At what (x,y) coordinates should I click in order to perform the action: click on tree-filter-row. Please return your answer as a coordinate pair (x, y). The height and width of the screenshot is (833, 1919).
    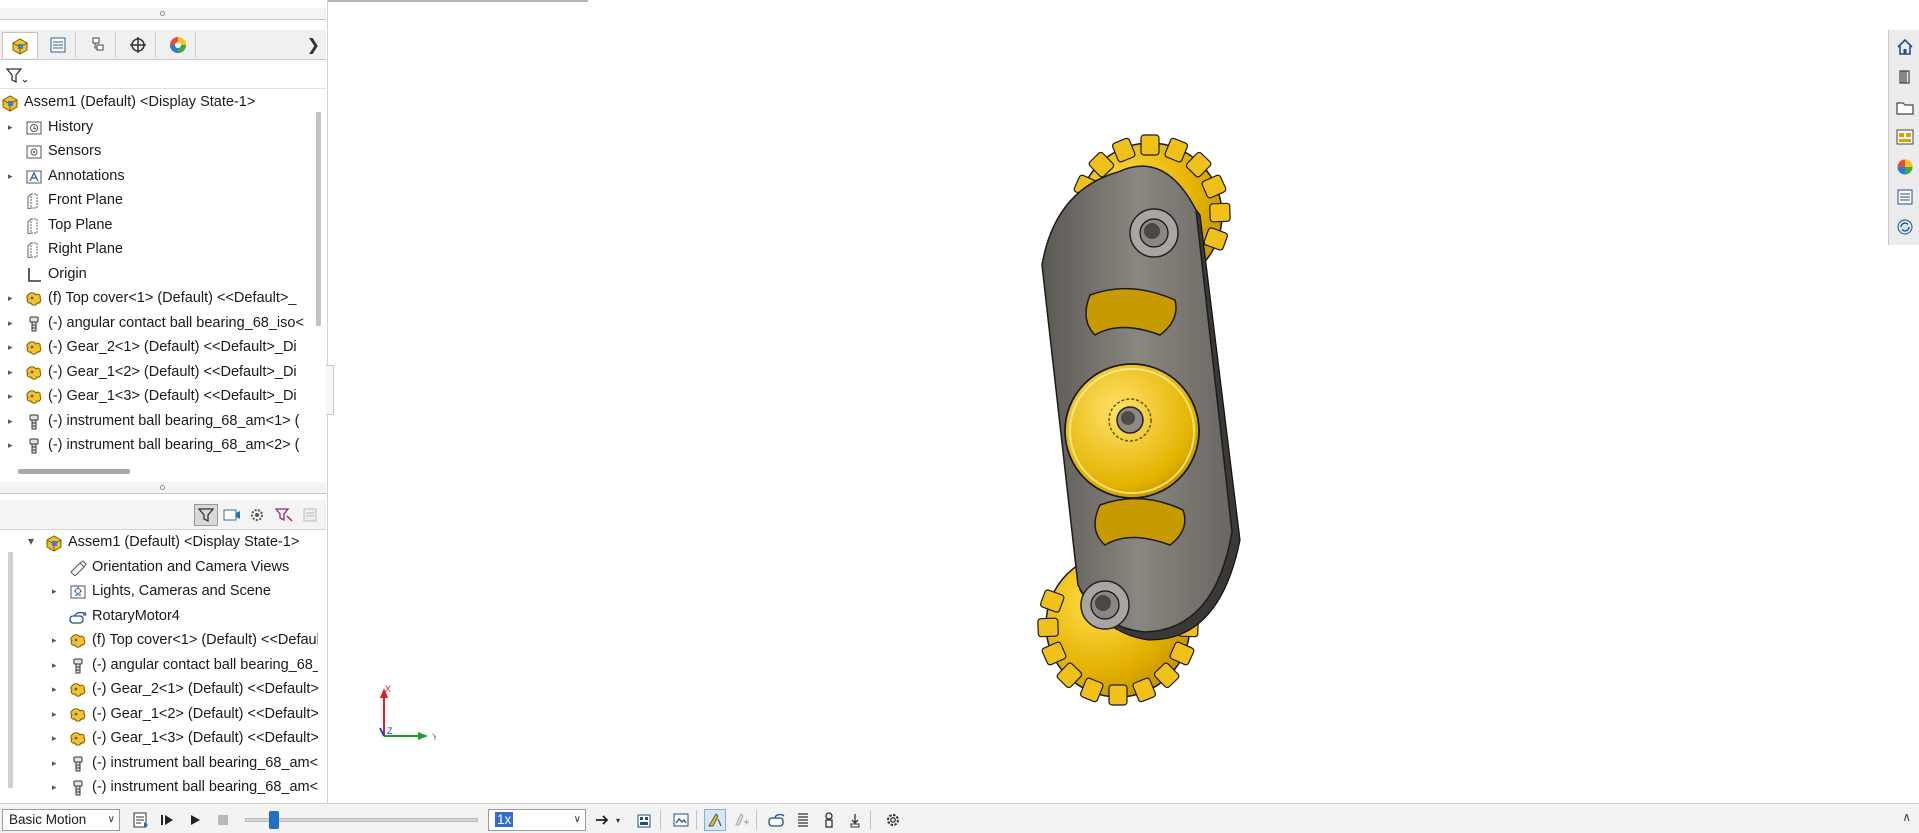
    Looking at the image, I should click on (163, 75).